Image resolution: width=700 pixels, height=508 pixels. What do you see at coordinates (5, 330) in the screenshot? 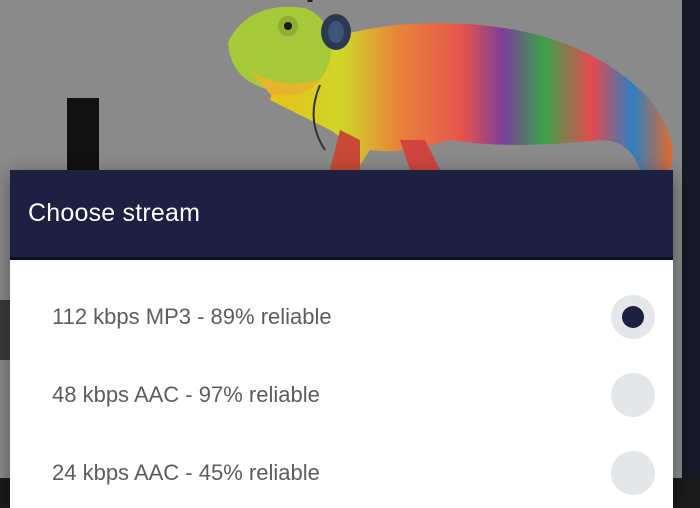
I see `background-element` at bounding box center [5, 330].